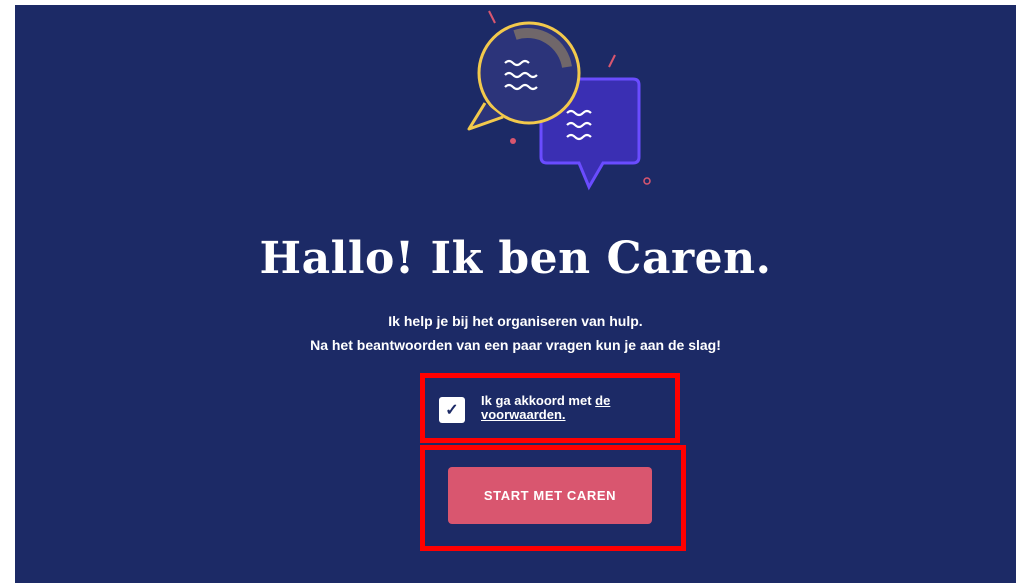 Image resolution: width=1021 pixels, height=583 pixels. What do you see at coordinates (515, 258) in the screenshot?
I see `page-title: Hallo! Ik ben Caren.` at bounding box center [515, 258].